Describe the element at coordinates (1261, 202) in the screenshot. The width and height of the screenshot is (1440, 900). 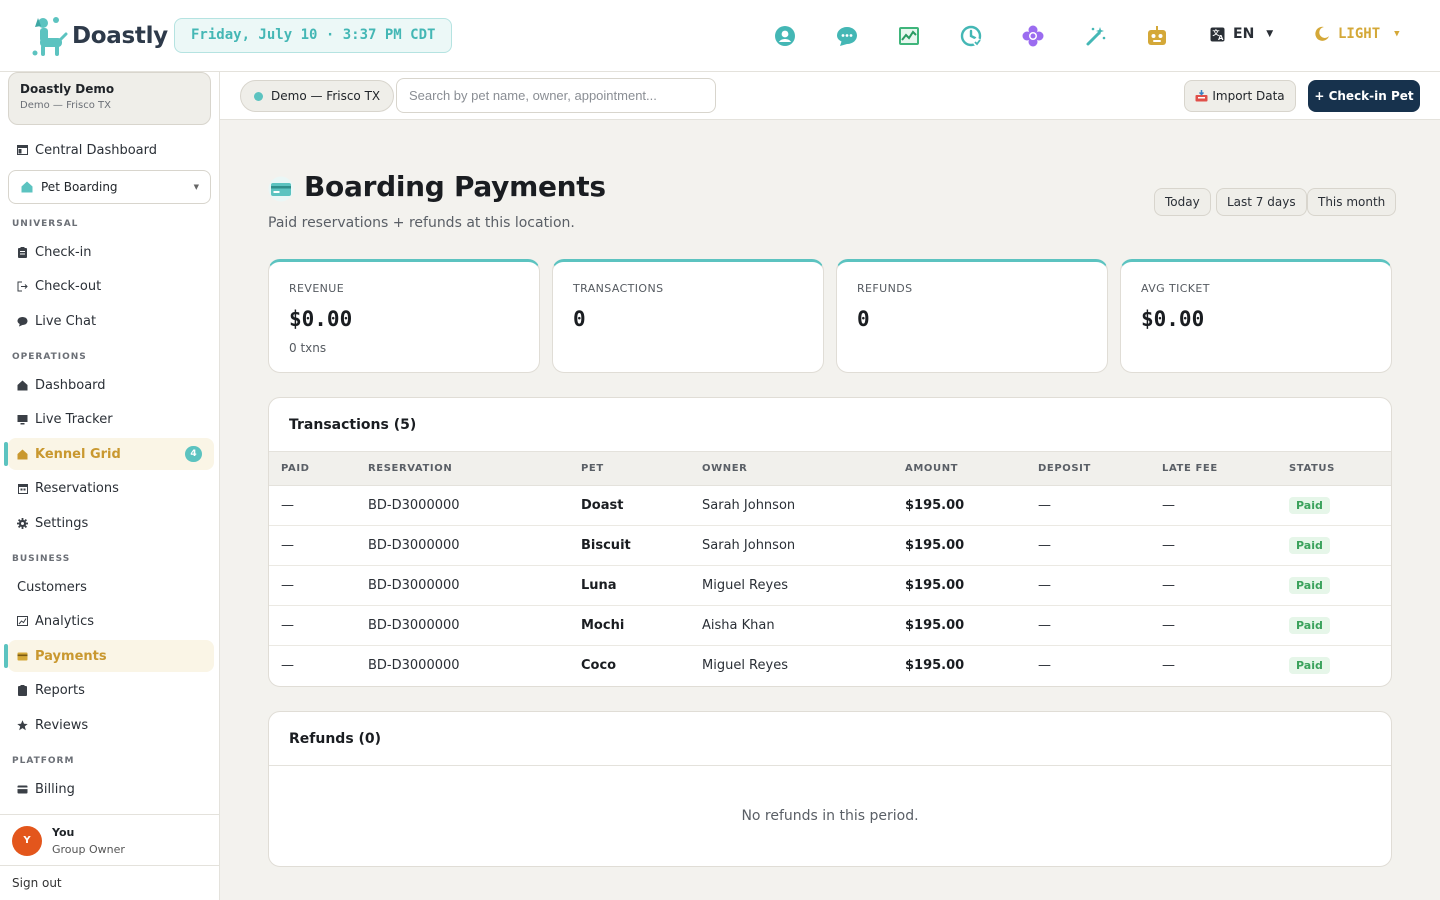
I see `range-last-7-days-button: Last 7 days` at that location.